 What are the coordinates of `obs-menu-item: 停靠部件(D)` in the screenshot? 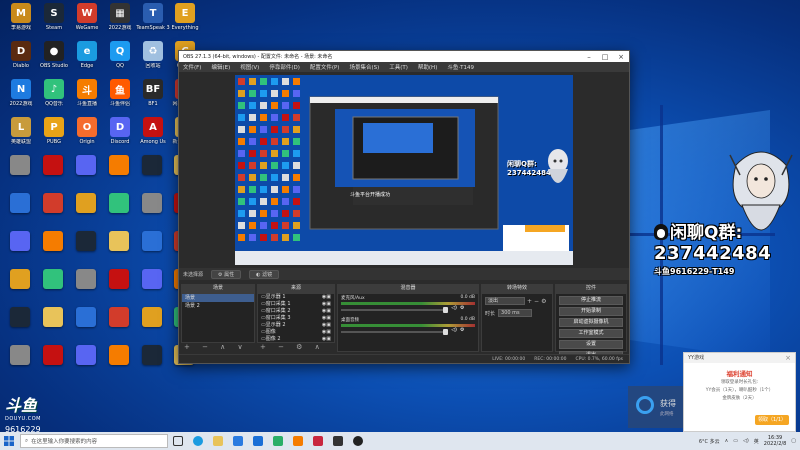 It's located at (284, 67).